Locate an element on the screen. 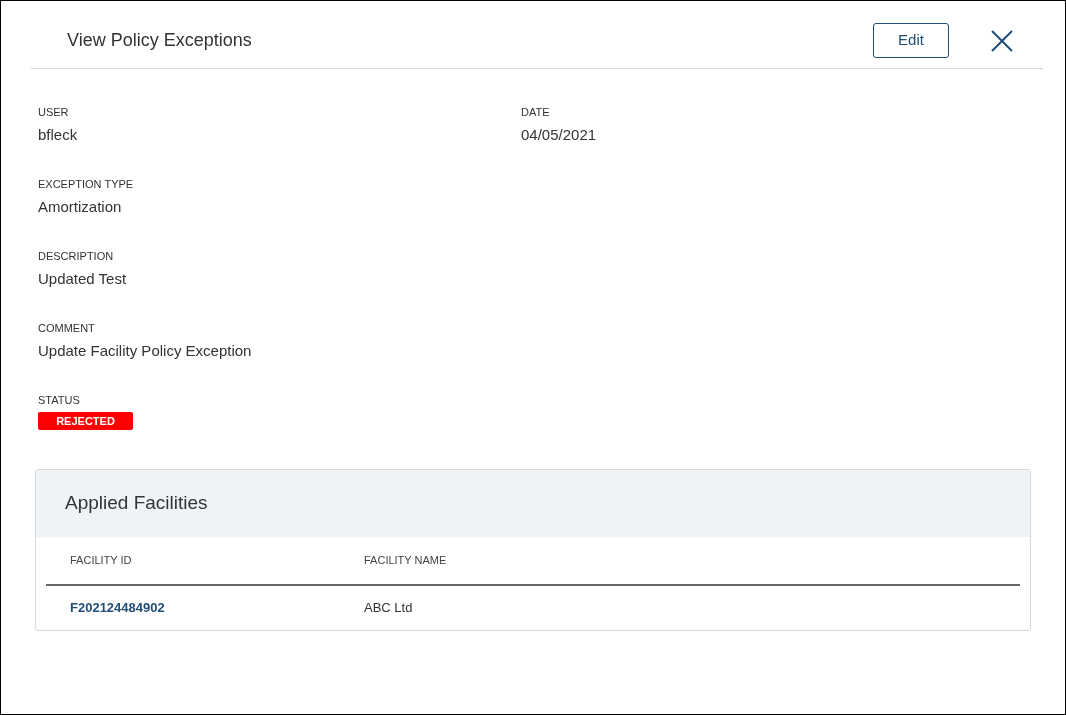 This screenshot has width=1066, height=715. dialog-title: View Policy Exceptions is located at coordinates (159, 40).